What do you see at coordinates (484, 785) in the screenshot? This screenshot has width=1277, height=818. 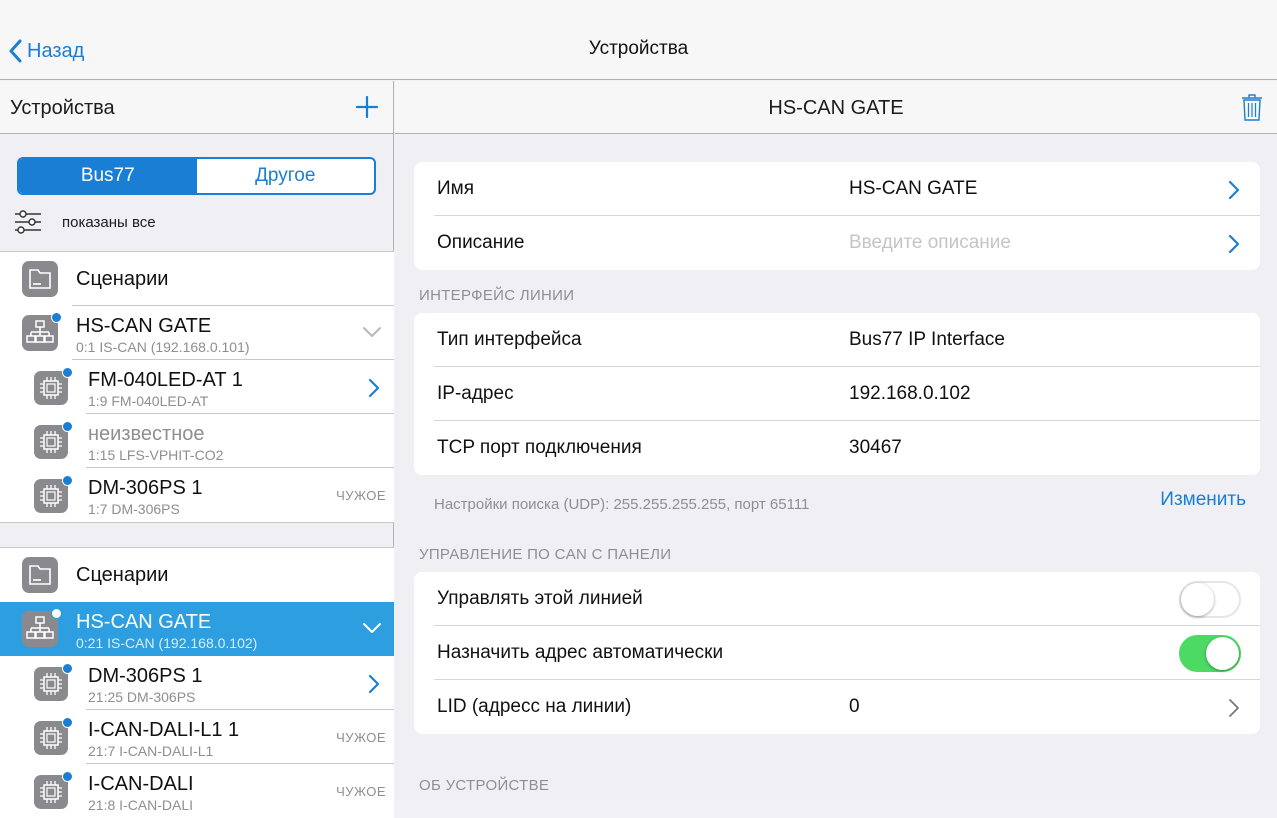 I see `section-header-about: ОБ УСТРОЙСТВЕ` at bounding box center [484, 785].